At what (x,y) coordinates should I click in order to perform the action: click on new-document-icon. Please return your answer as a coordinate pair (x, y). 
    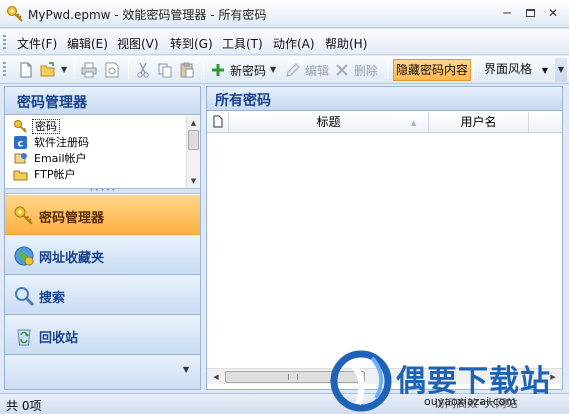
    Looking at the image, I should click on (26, 70).